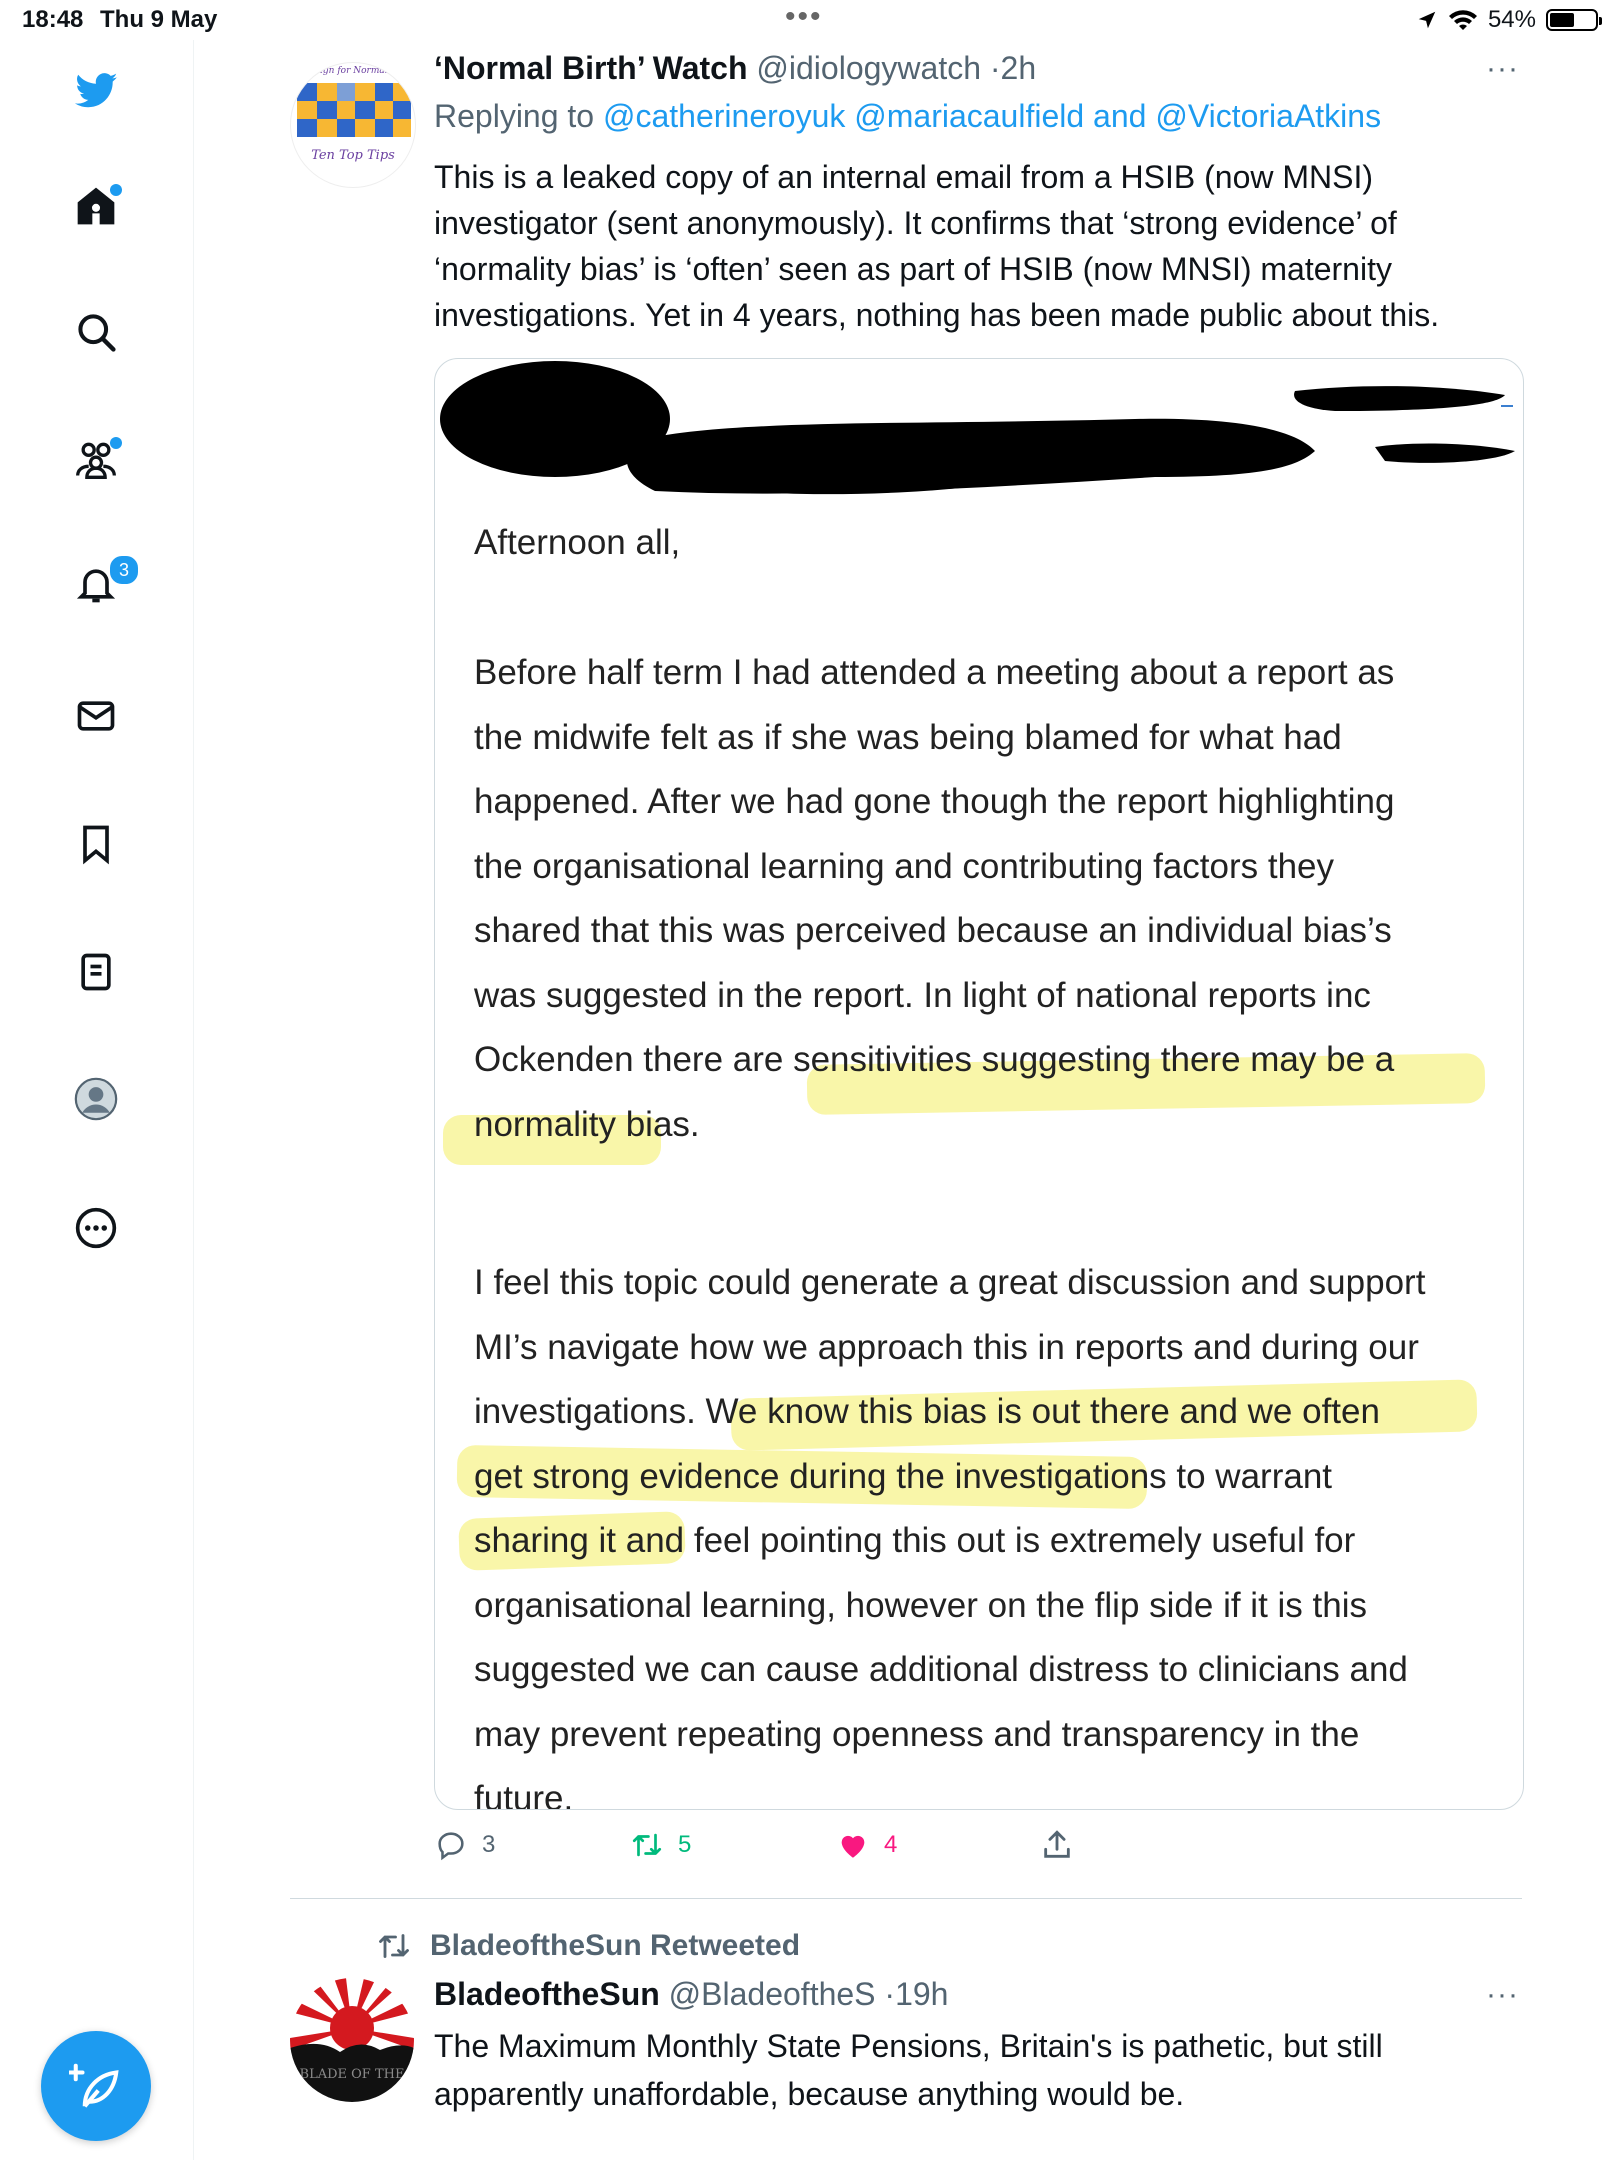 Image resolution: width=1620 pixels, height=2160 pixels. I want to click on replying-and: and, so click(1119, 116).